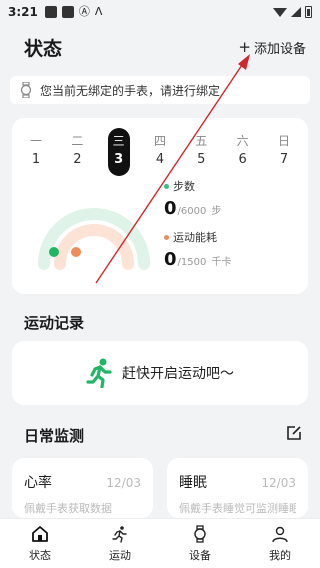  I want to click on bottom-tab-bar: 状态 运动 设备 我的, so click(160, 543).